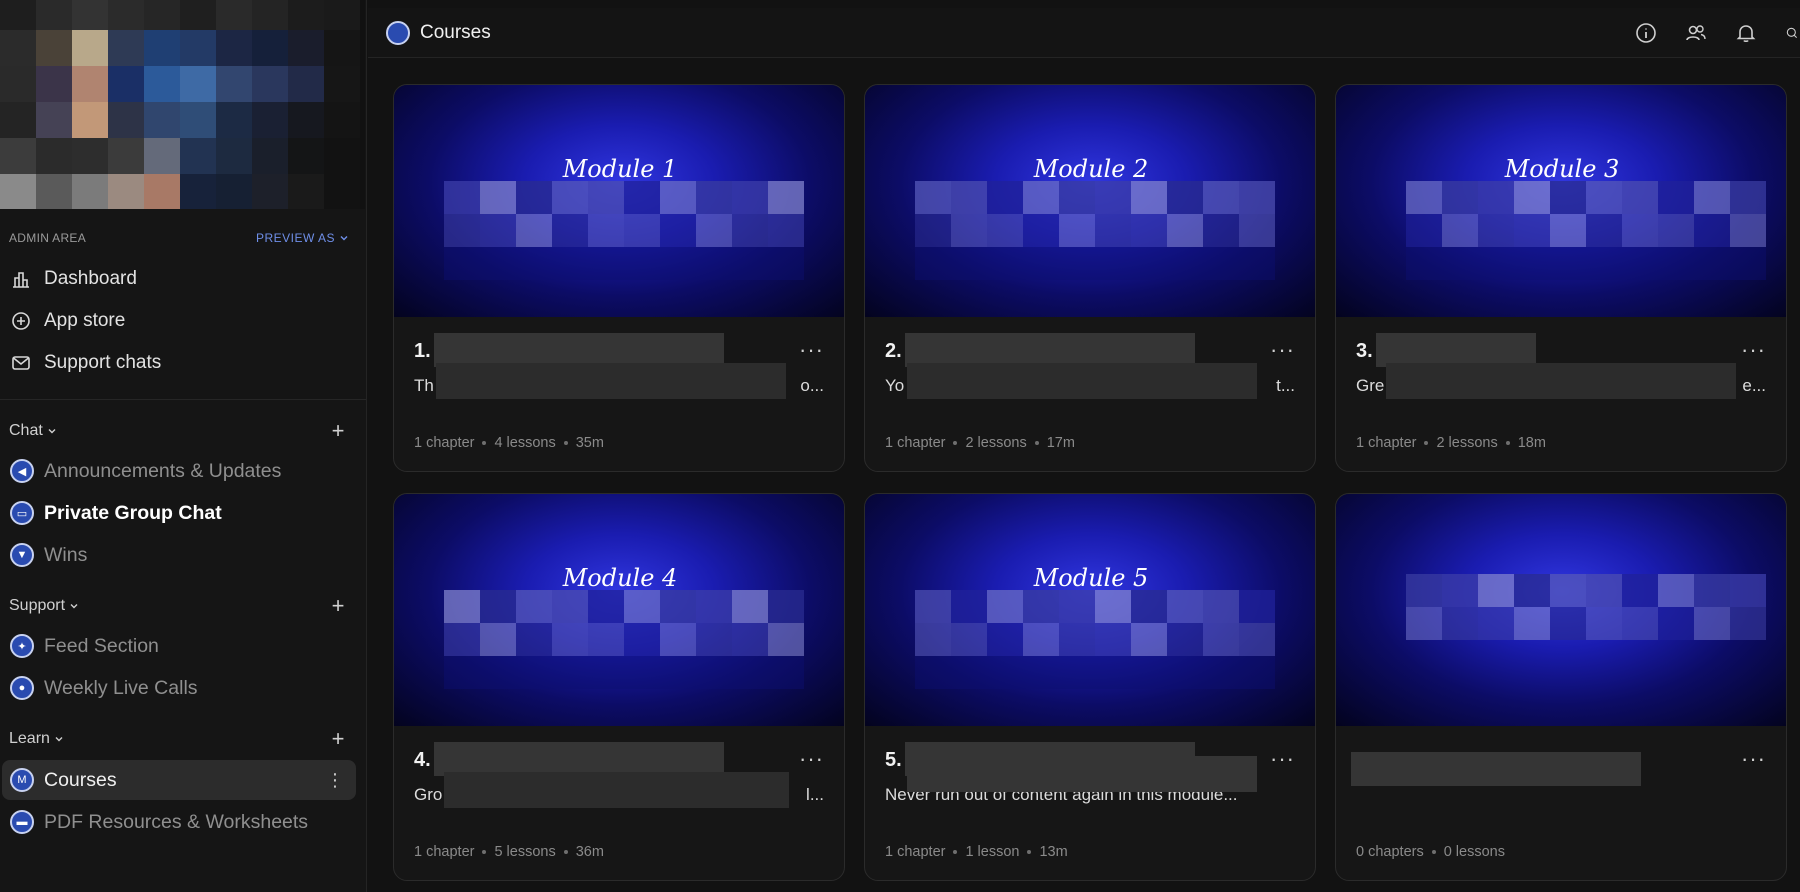 The width and height of the screenshot is (1800, 892). Describe the element at coordinates (36, 739) in the screenshot. I see `section-learn-toggle: Learn` at that location.